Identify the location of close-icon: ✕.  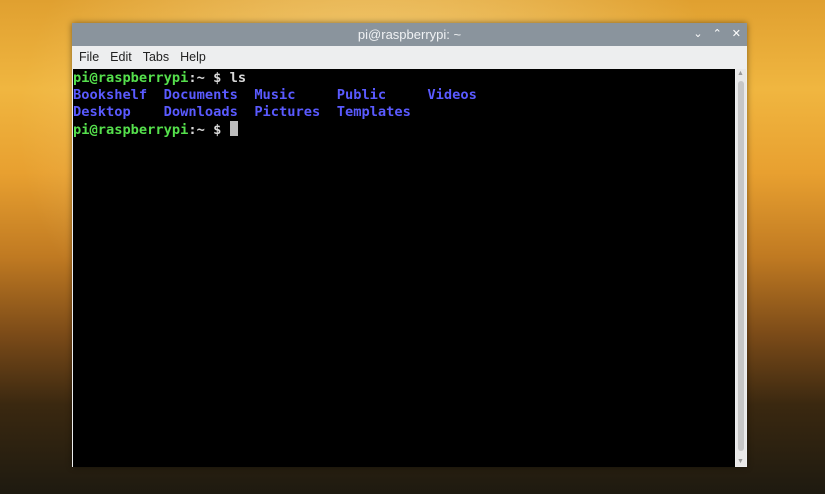
(736, 34).